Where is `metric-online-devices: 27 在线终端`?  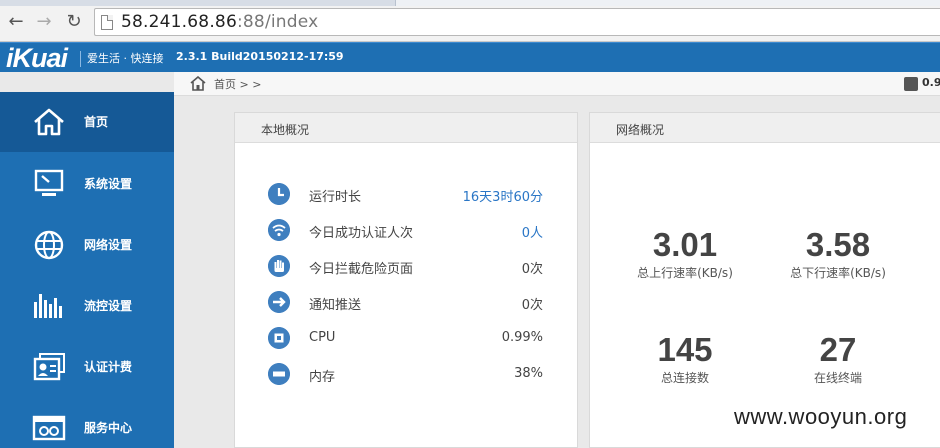
metric-online-devices: 27 在线终端 is located at coordinates (838, 359).